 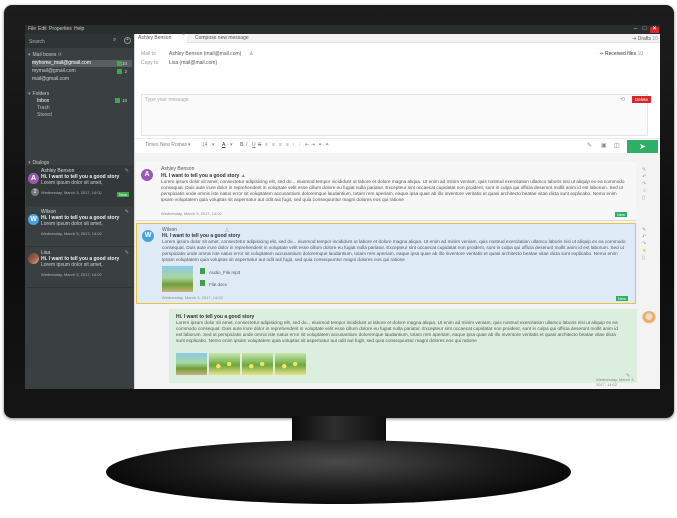 What do you see at coordinates (60, 55) in the screenshot?
I see `refresh-icon: ⟳` at bounding box center [60, 55].